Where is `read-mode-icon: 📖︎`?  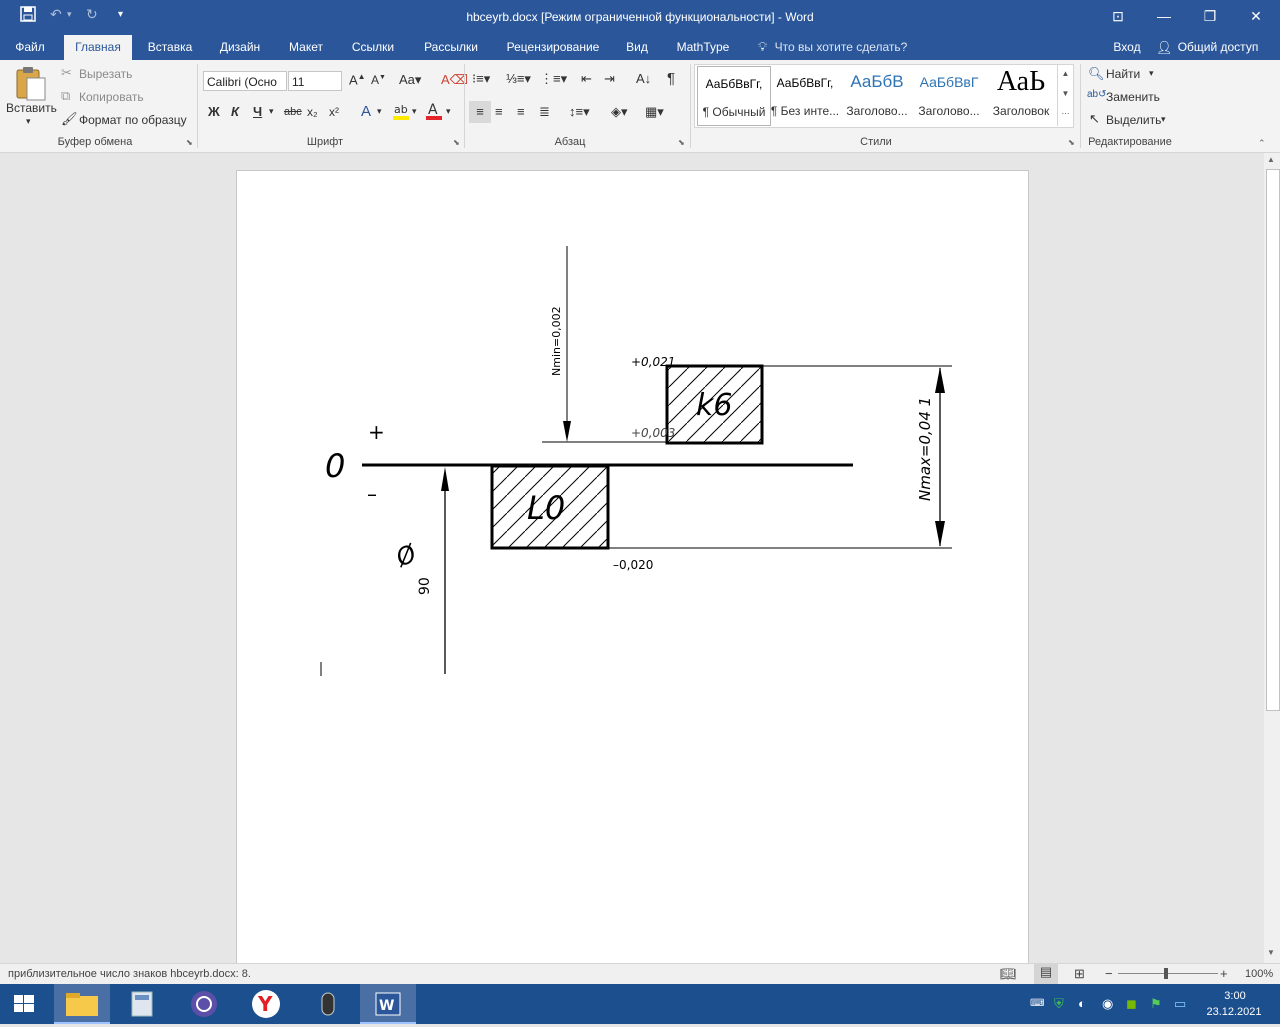 read-mode-icon: 📖︎ is located at coordinates (1008, 974).